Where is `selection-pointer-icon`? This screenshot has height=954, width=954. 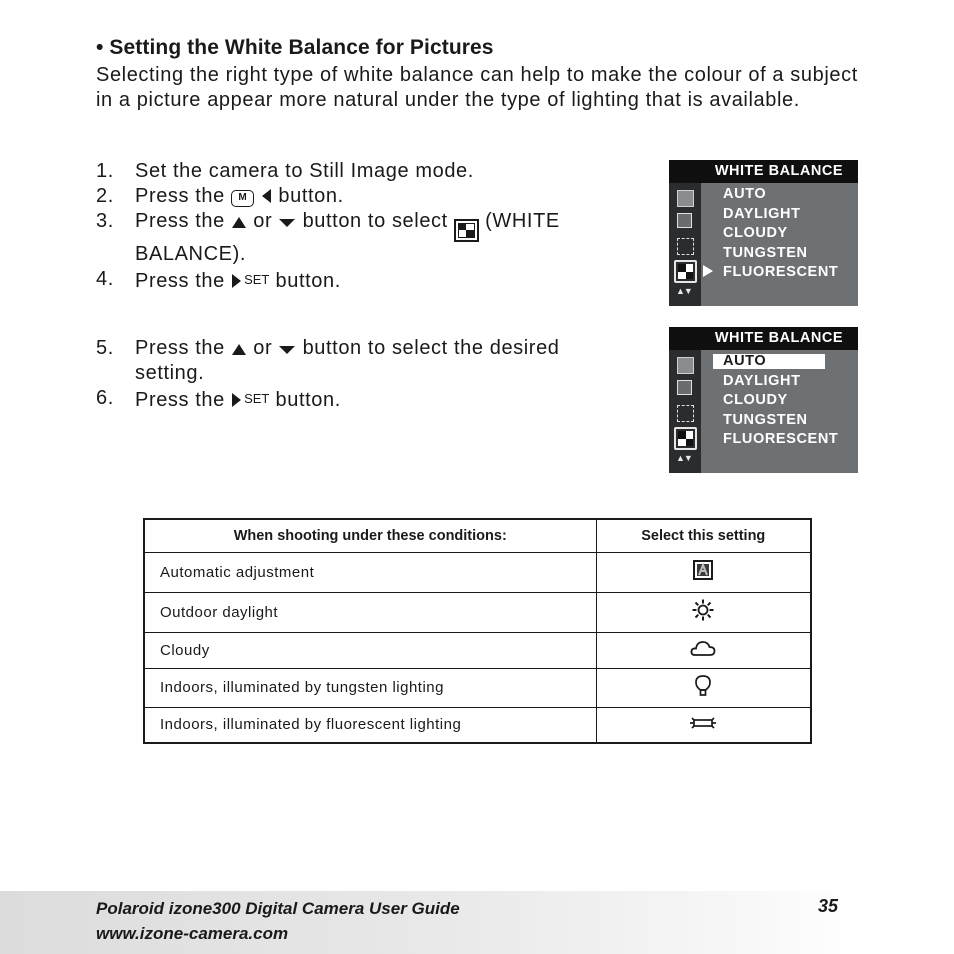 selection-pointer-icon is located at coordinates (708, 271).